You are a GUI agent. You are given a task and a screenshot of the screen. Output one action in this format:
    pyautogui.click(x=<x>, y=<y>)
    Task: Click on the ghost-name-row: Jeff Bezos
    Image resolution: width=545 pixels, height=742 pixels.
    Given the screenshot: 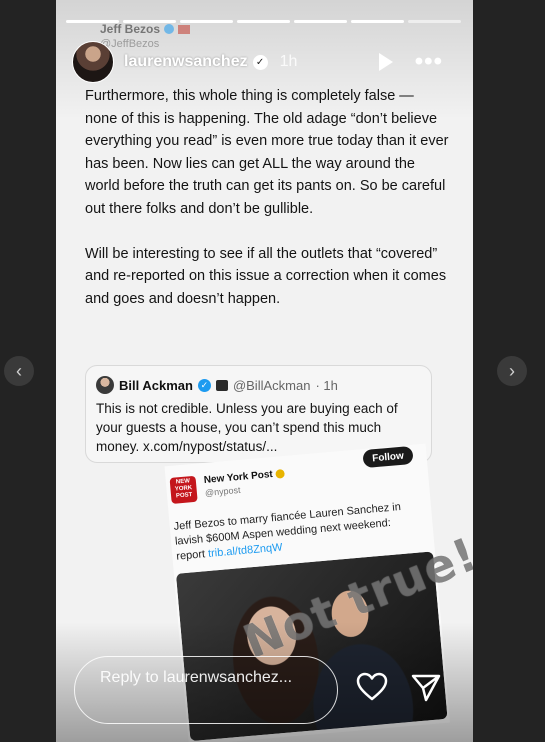 What is the action you would take?
    pyautogui.click(x=145, y=29)
    